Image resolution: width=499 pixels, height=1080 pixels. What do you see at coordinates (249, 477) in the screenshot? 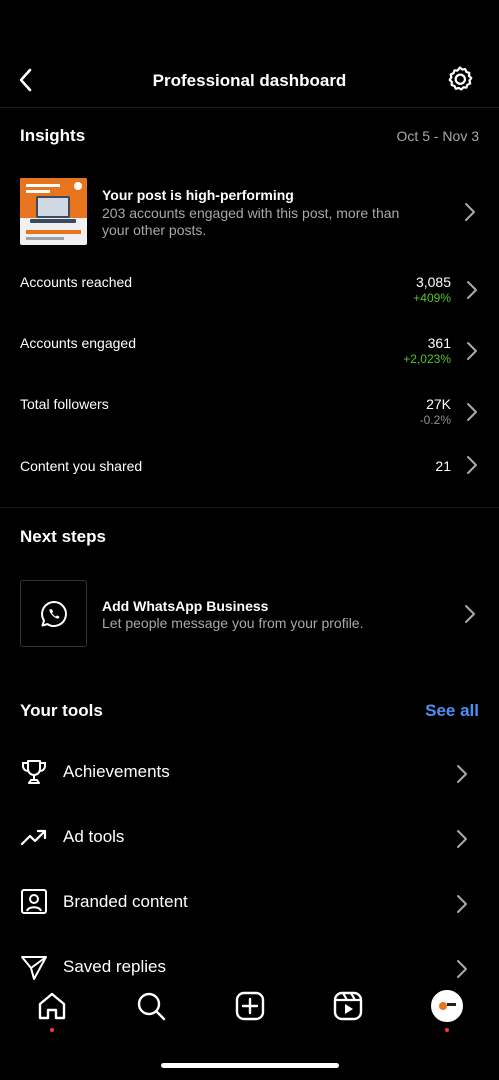
I see `metric-row-content-shared: Content you shared 21` at bounding box center [249, 477].